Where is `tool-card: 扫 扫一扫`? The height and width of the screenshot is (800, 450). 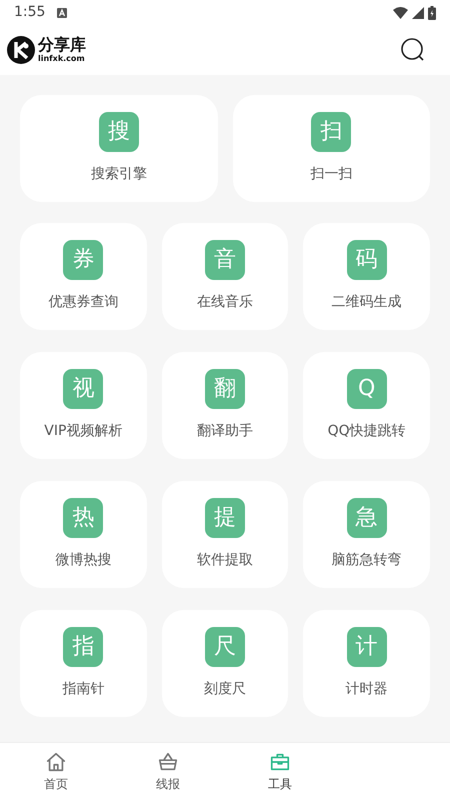 tool-card: 扫 扫一扫 is located at coordinates (331, 148).